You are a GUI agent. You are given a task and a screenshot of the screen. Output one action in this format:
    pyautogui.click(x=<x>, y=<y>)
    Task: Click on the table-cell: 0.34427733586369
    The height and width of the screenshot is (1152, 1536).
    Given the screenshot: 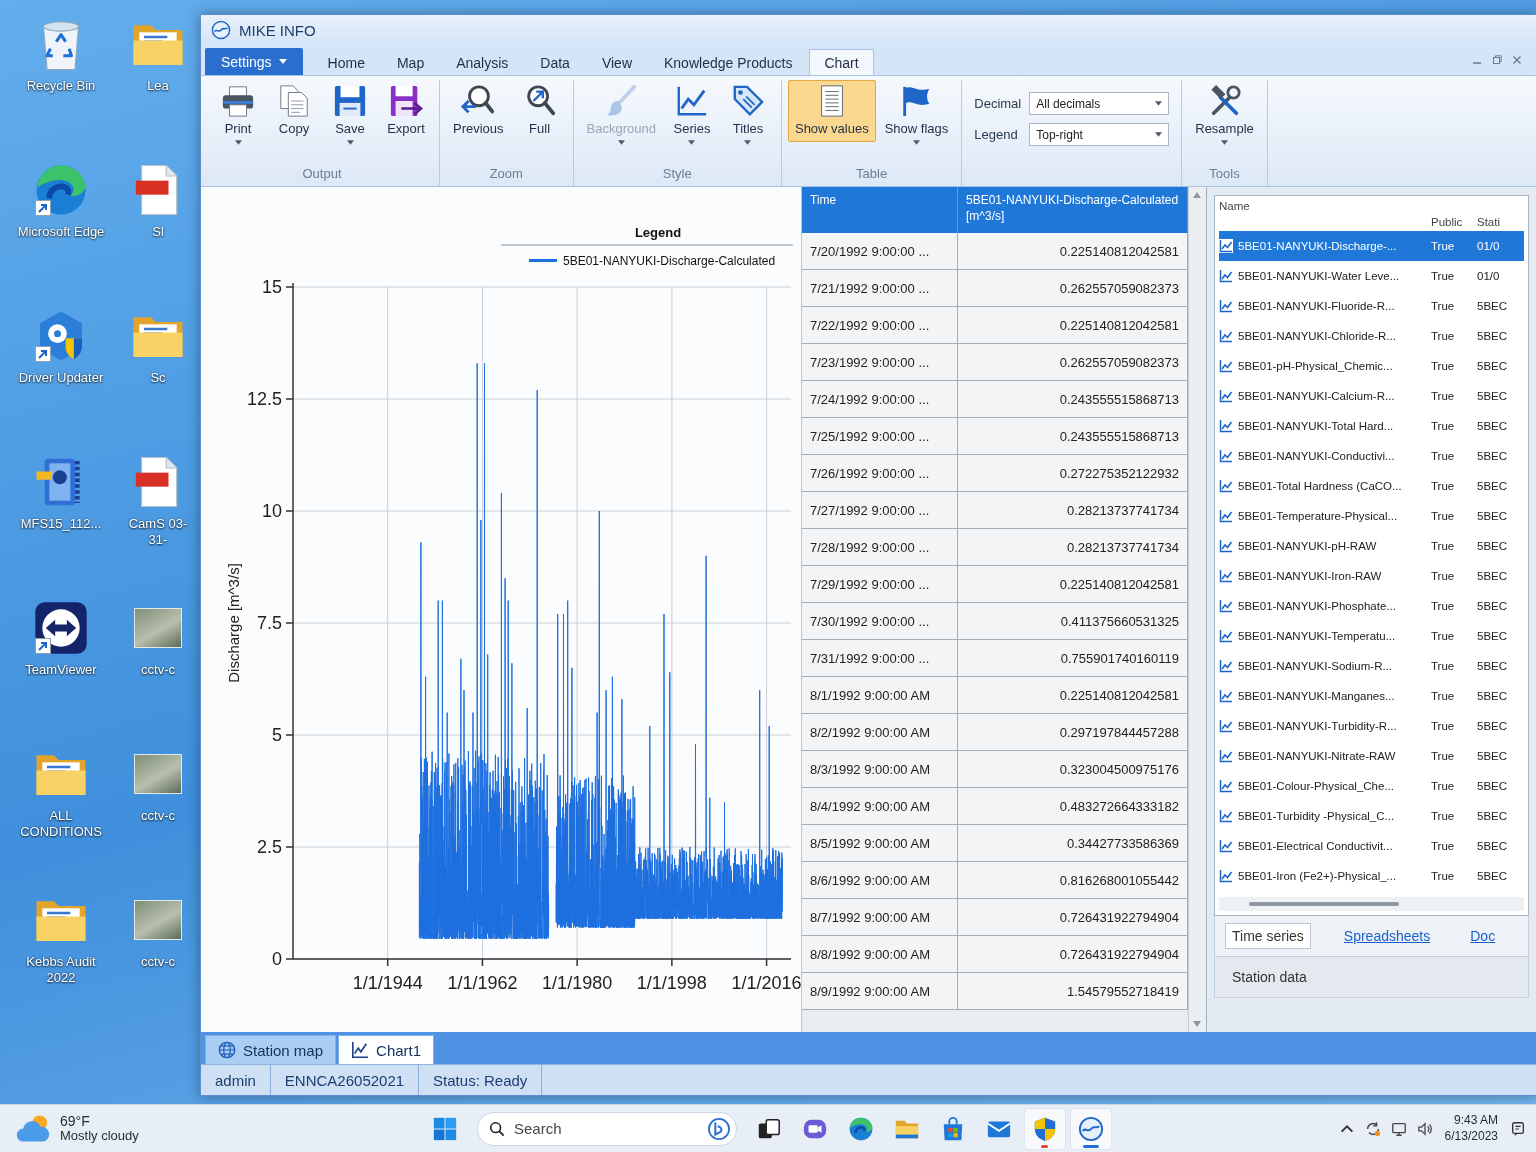 What is the action you would take?
    pyautogui.click(x=1073, y=843)
    